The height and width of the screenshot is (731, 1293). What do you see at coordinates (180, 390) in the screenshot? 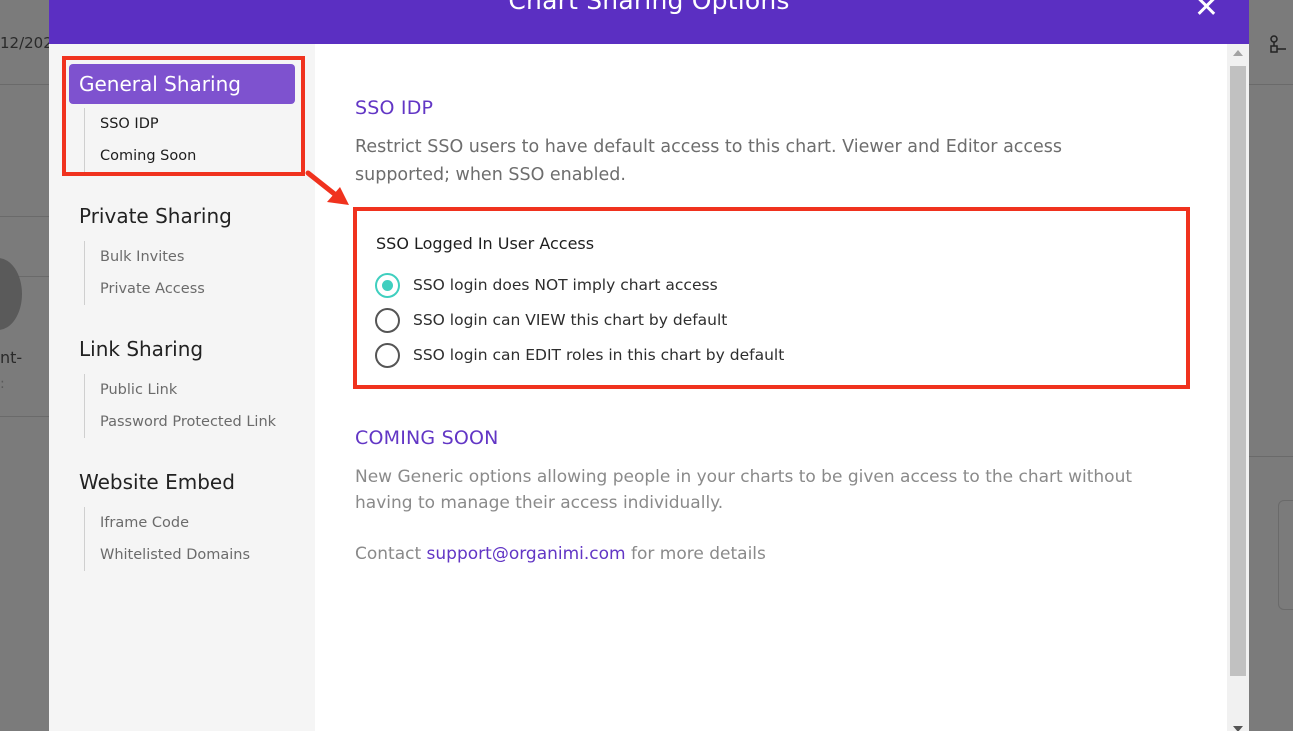
I see `nav-public-link: Public Link` at bounding box center [180, 390].